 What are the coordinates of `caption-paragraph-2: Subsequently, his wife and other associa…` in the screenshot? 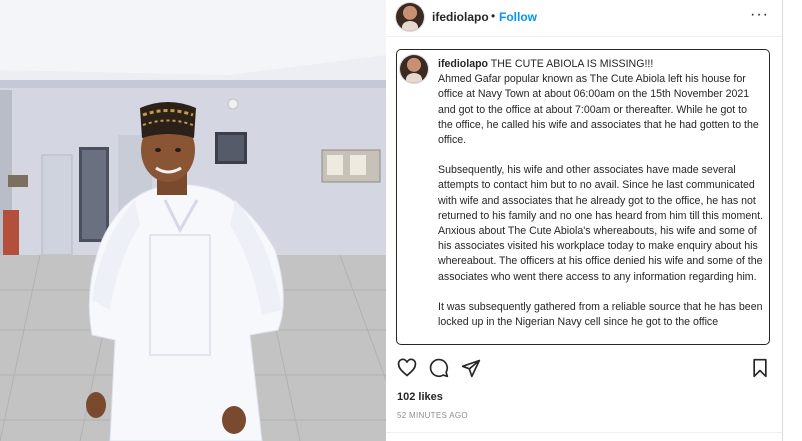 It's located at (601, 193).